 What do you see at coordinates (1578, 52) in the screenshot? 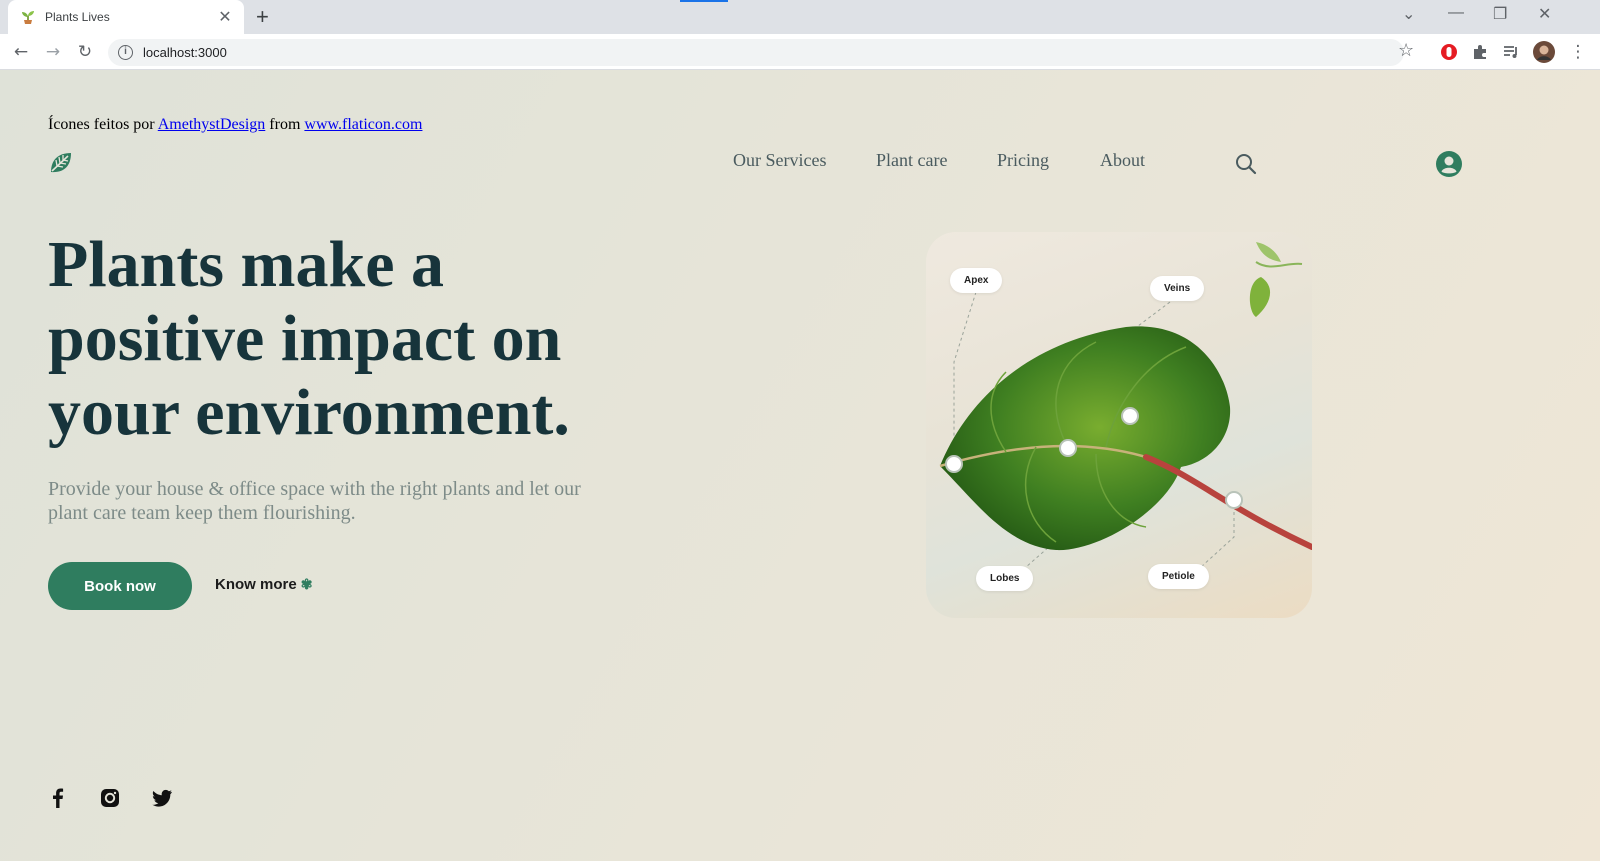
I see `browser-menu-icon: ⋮` at bounding box center [1578, 52].